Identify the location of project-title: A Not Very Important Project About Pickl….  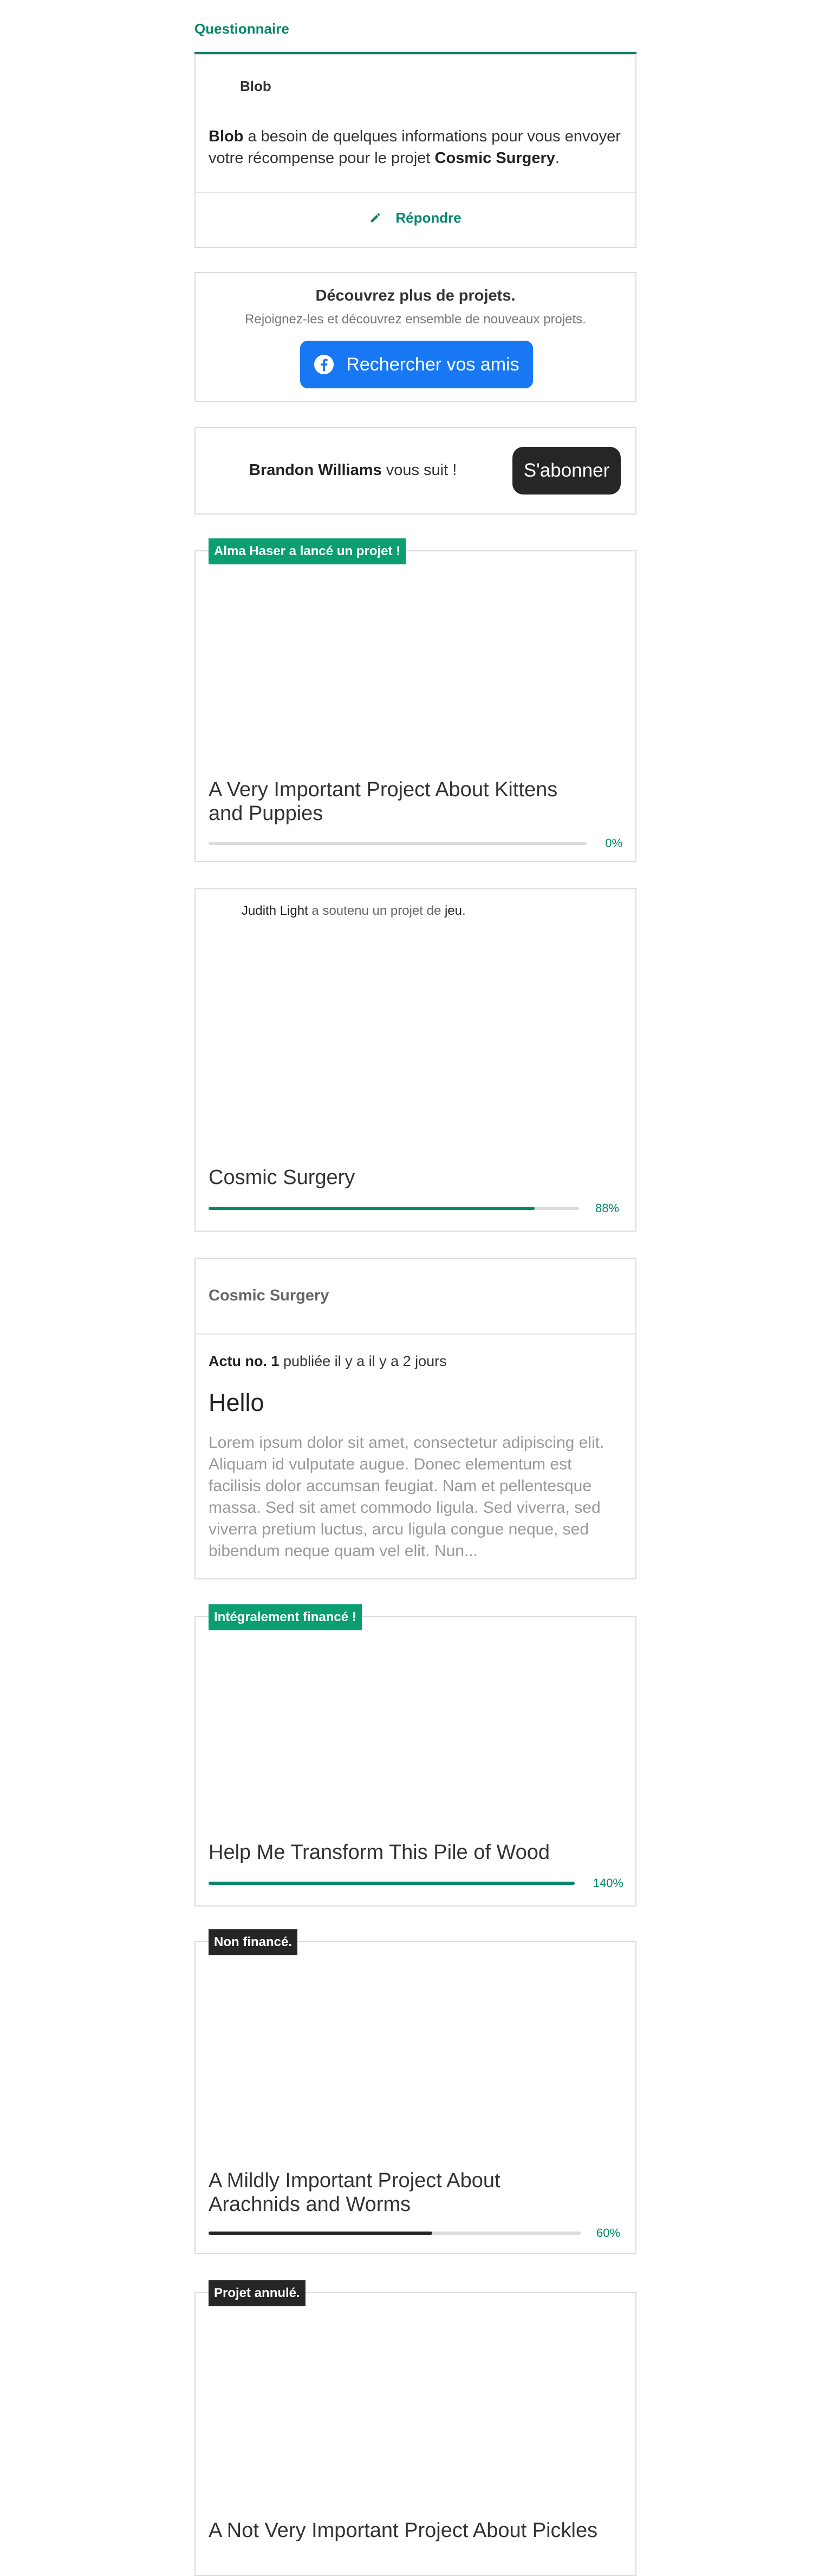
(414, 2530).